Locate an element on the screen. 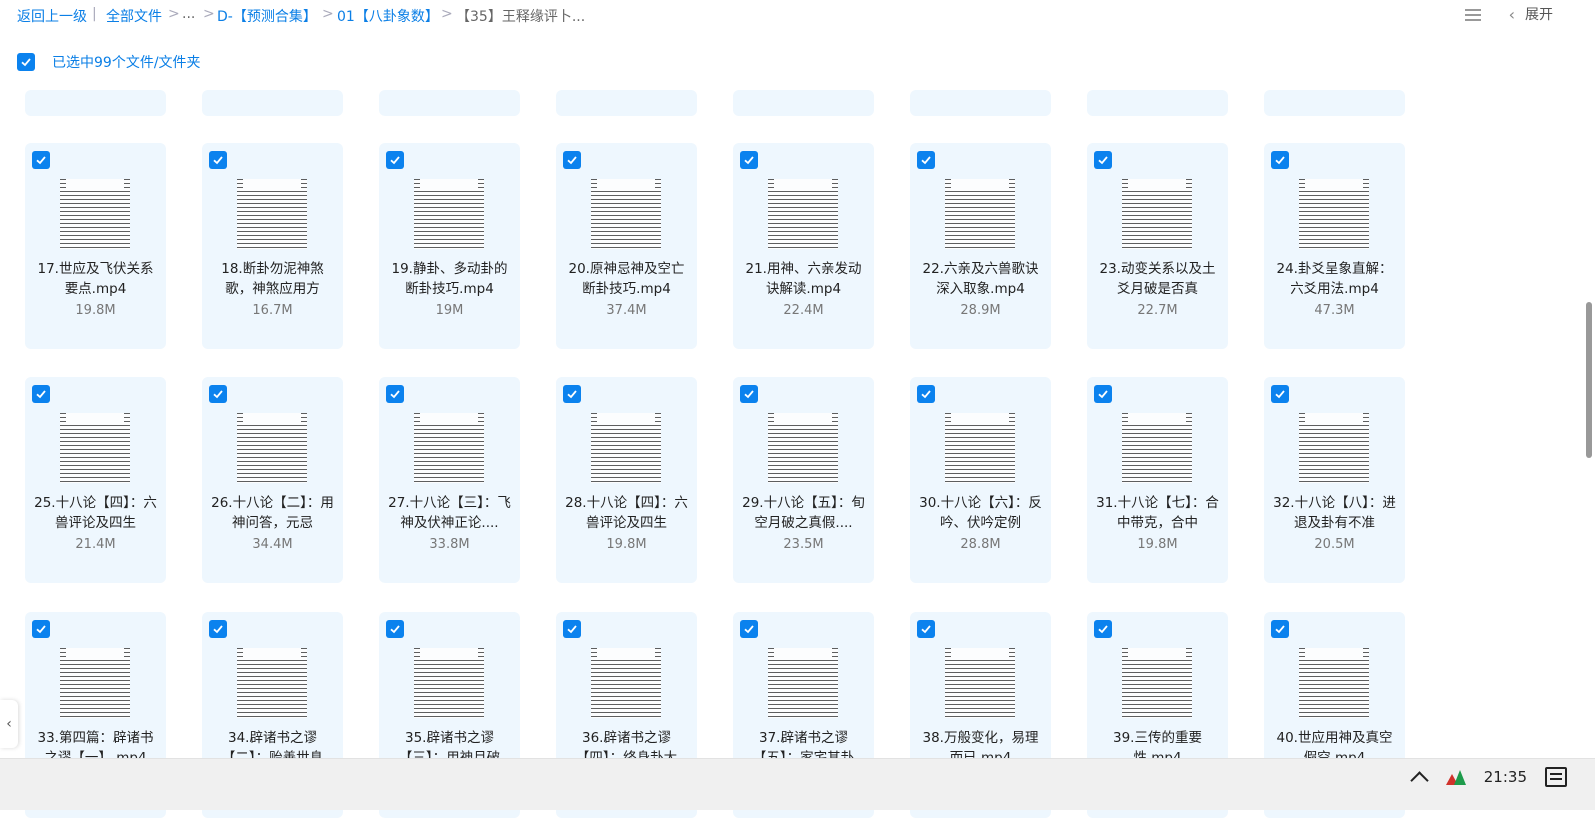 This screenshot has width=1595, height=818. file-card: 32.十八论【八】：进退及卦有不准 20.5M is located at coordinates (1334, 480).